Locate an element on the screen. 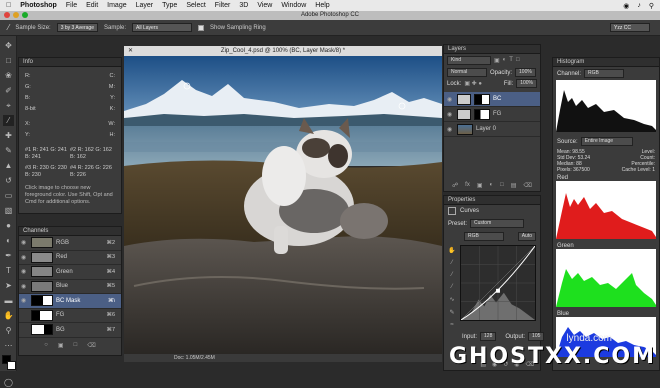 The image size is (660, 388). curve-channel-select: RGB is located at coordinates (484, 236).